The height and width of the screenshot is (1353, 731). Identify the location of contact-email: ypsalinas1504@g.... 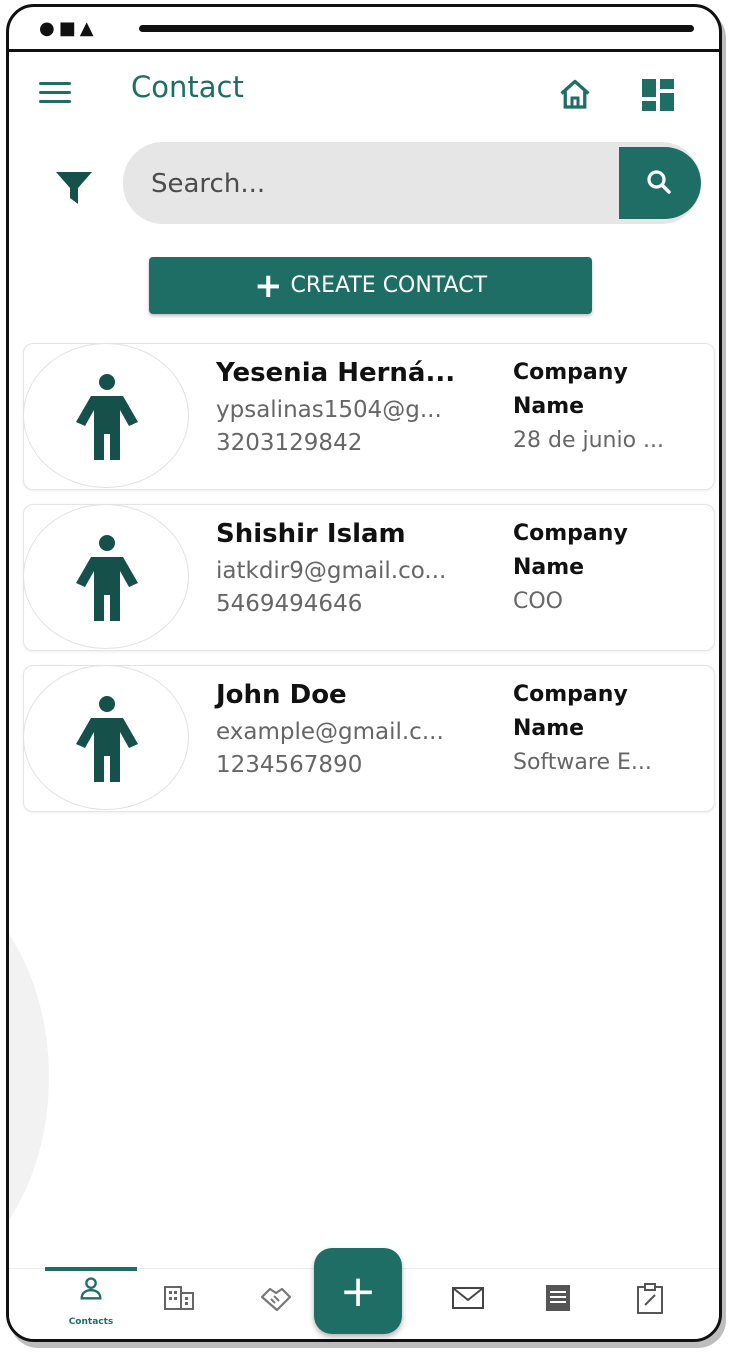
(329, 410).